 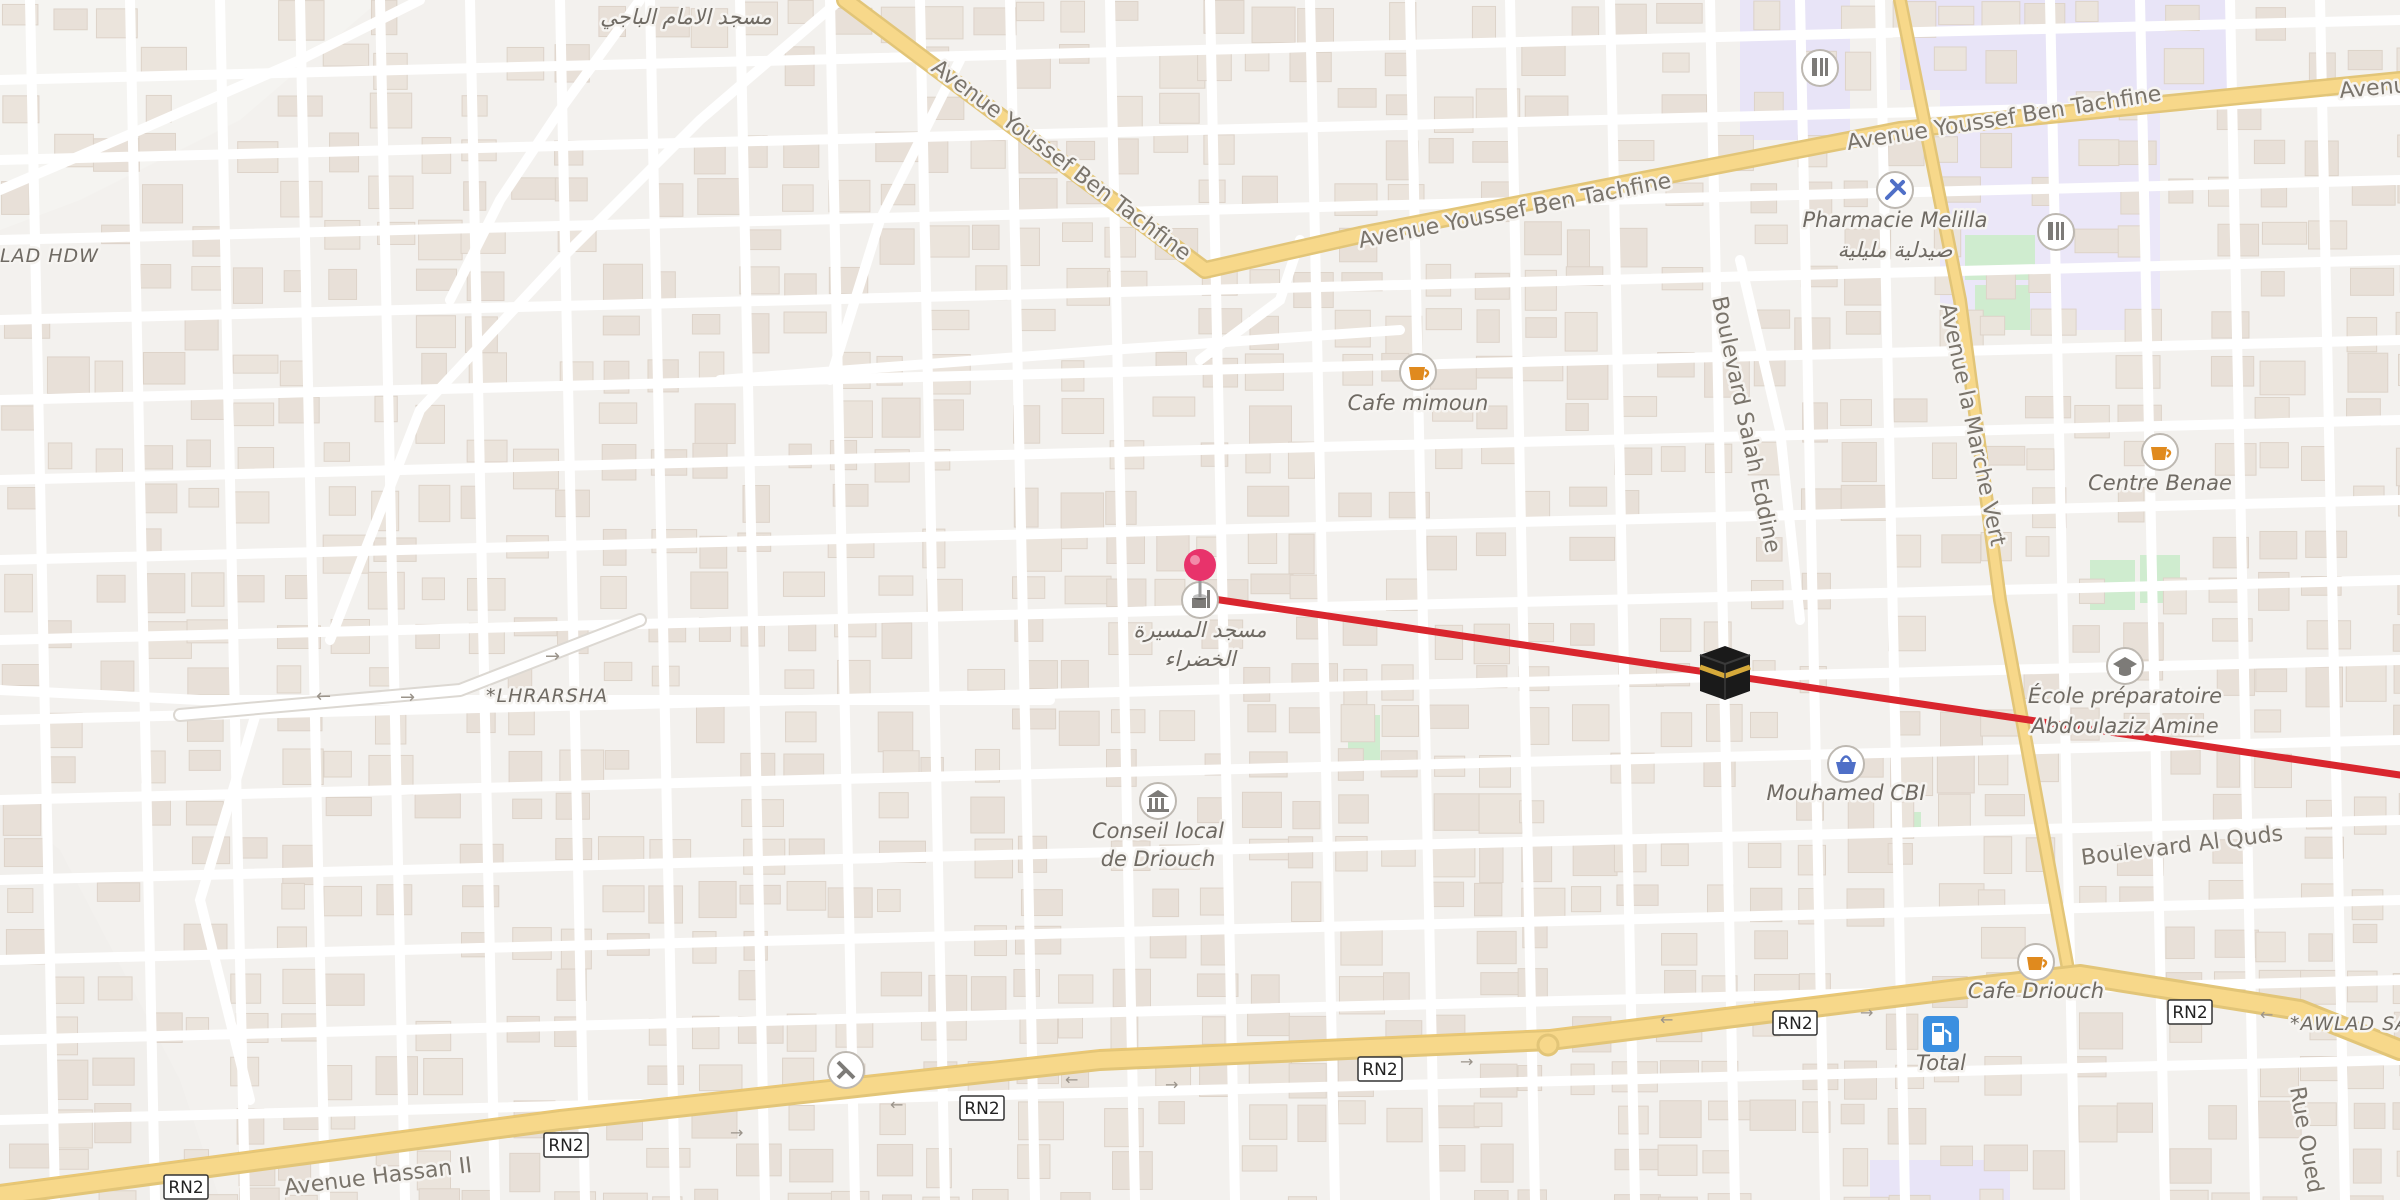 I want to click on oneway-arrow: ←, so click(x=2266, y=1014).